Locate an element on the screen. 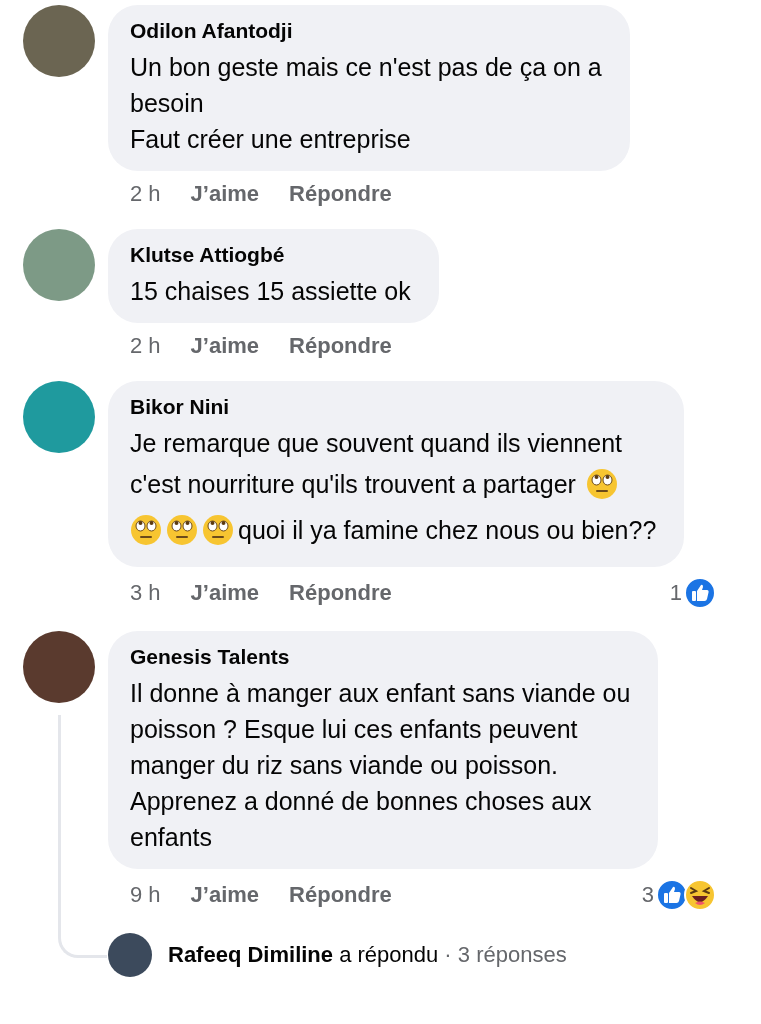  view-replies-link: Rafeeq Dimiline a répondu · 3 réponses is located at coordinates (367, 955).